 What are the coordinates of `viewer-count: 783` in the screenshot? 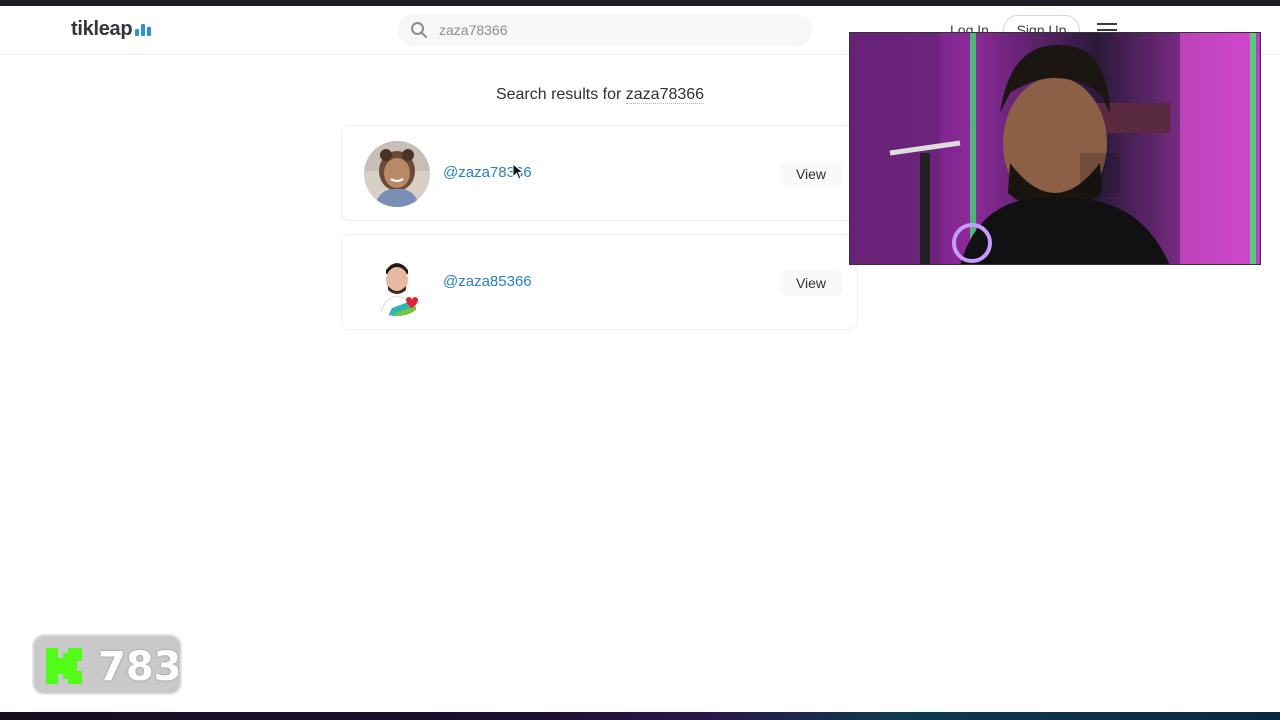 It's located at (140, 667).